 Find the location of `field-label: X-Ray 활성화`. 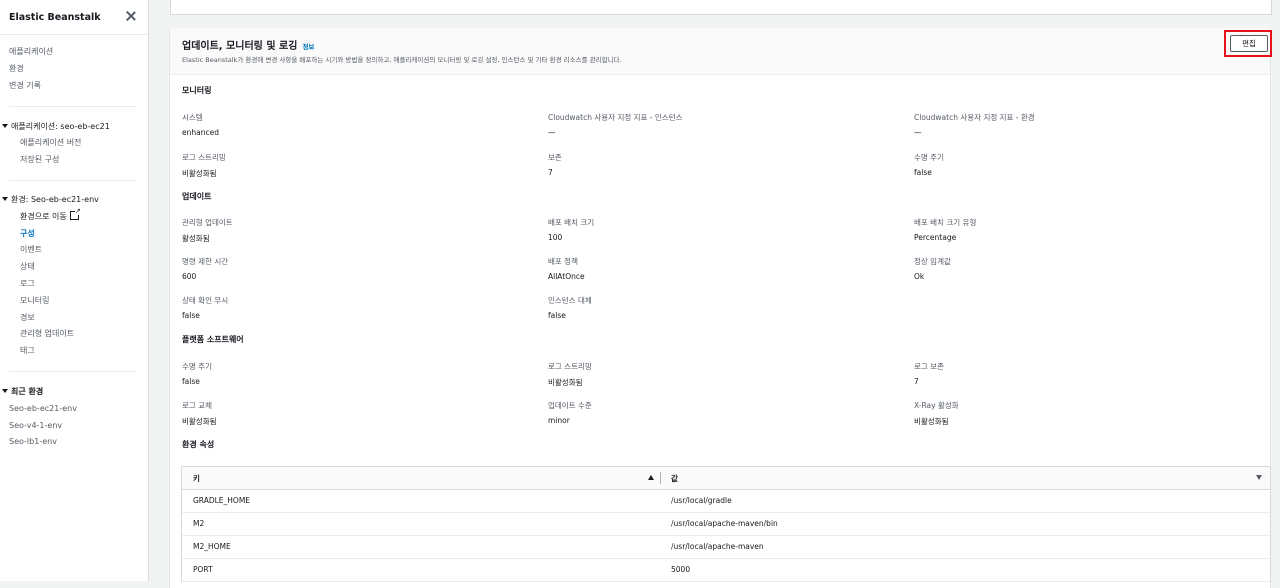

field-label: X-Ray 활성화 is located at coordinates (936, 405).